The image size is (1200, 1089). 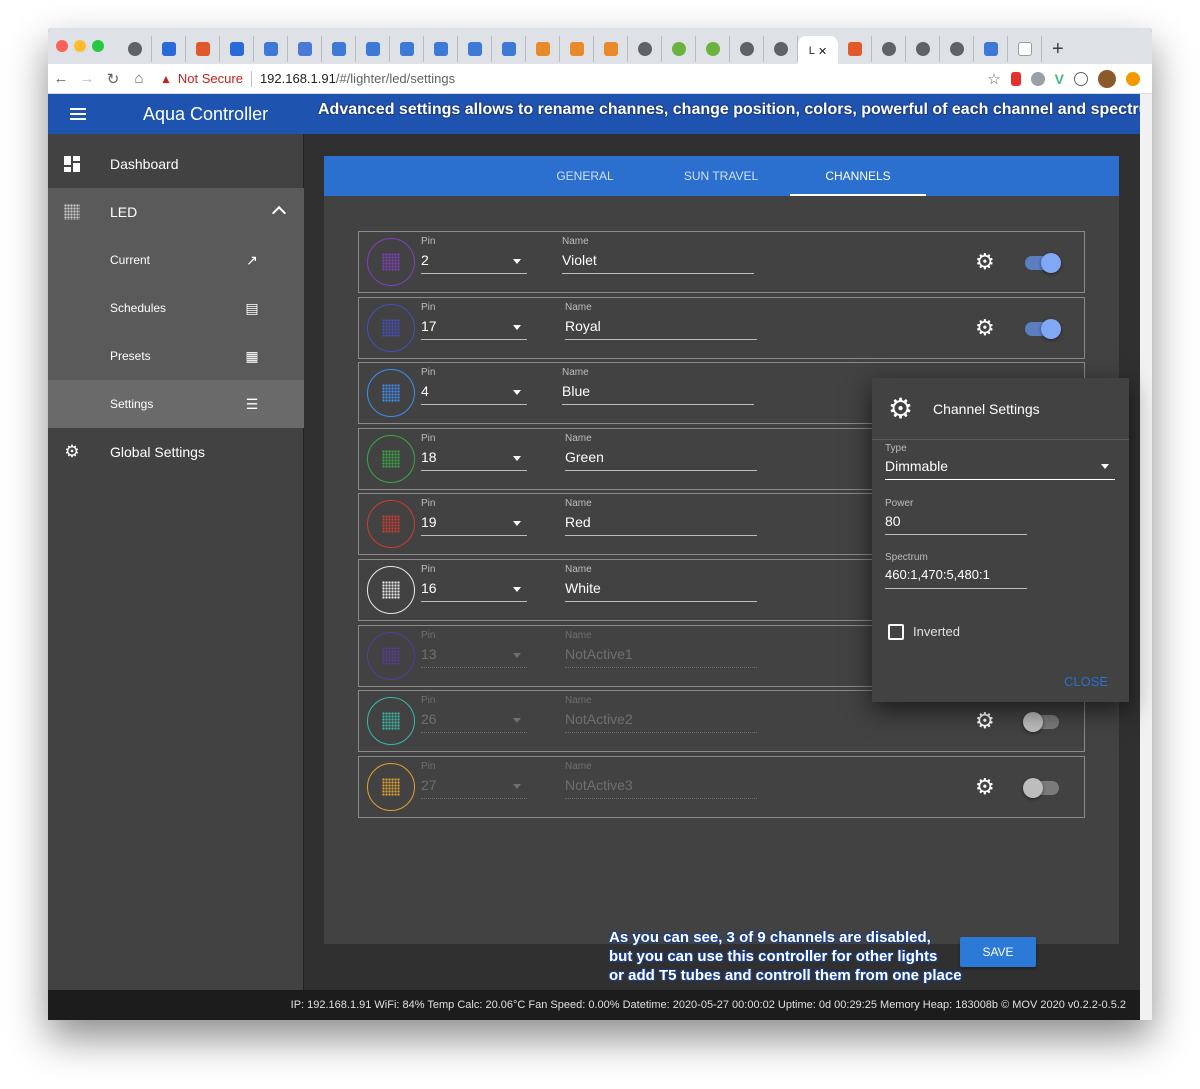 I want to click on pin-select: 17, so click(x=429, y=326).